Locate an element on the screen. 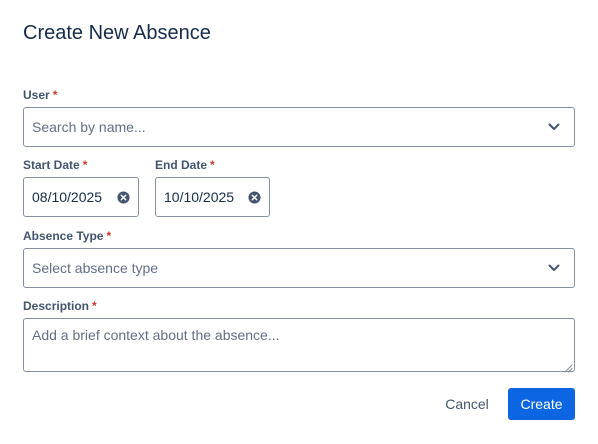  dialog-title: Create New Absence is located at coordinates (117, 33).